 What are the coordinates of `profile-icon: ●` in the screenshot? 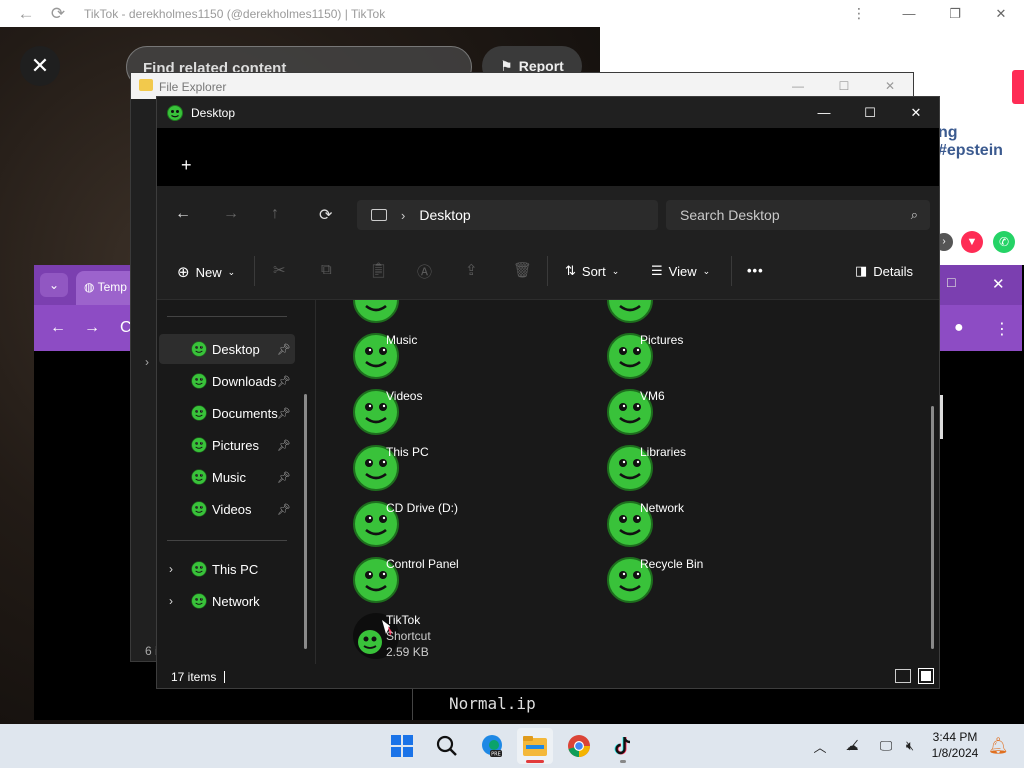 It's located at (959, 328).